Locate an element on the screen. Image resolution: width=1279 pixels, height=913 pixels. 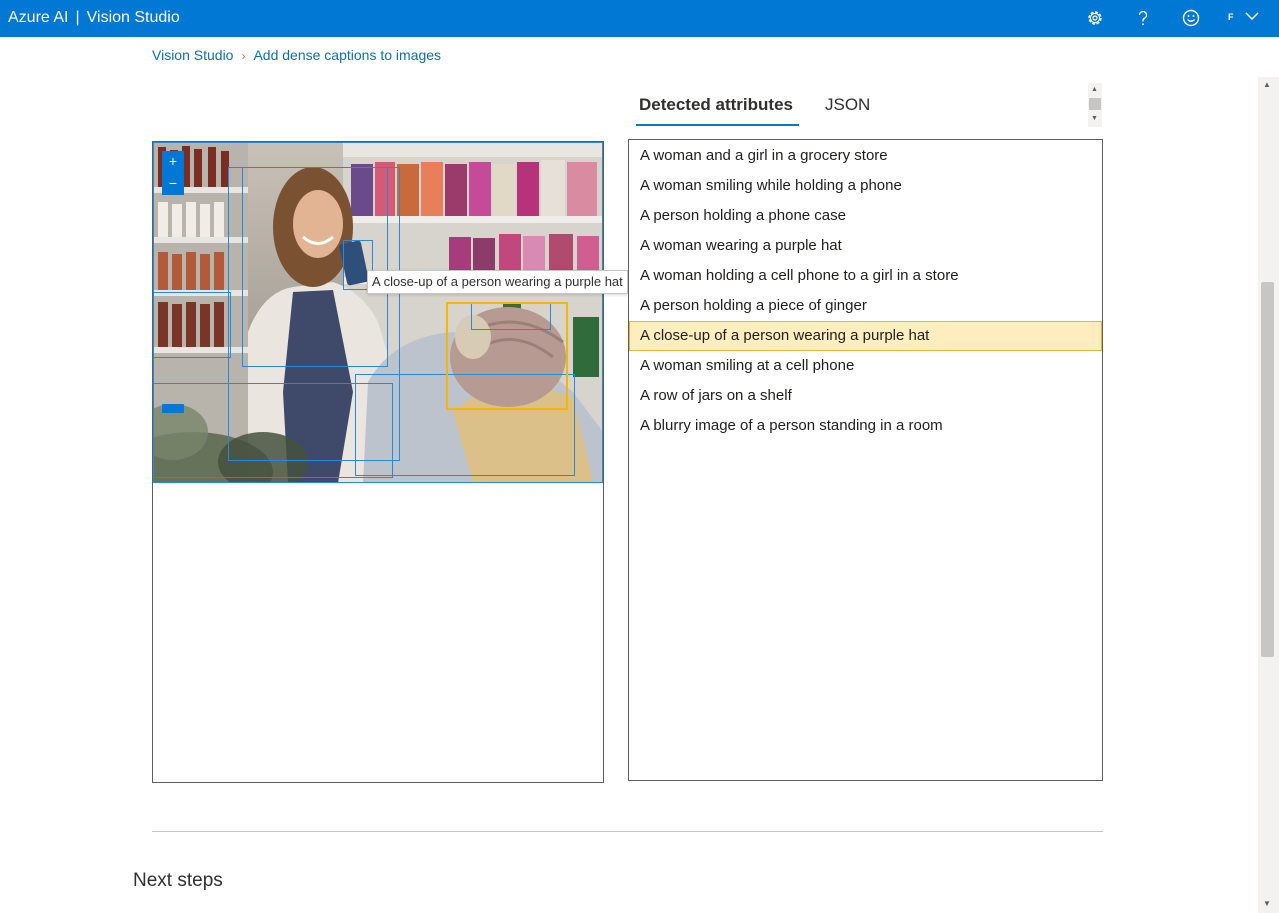
chevron-down-icon is located at coordinates (1252, 18).